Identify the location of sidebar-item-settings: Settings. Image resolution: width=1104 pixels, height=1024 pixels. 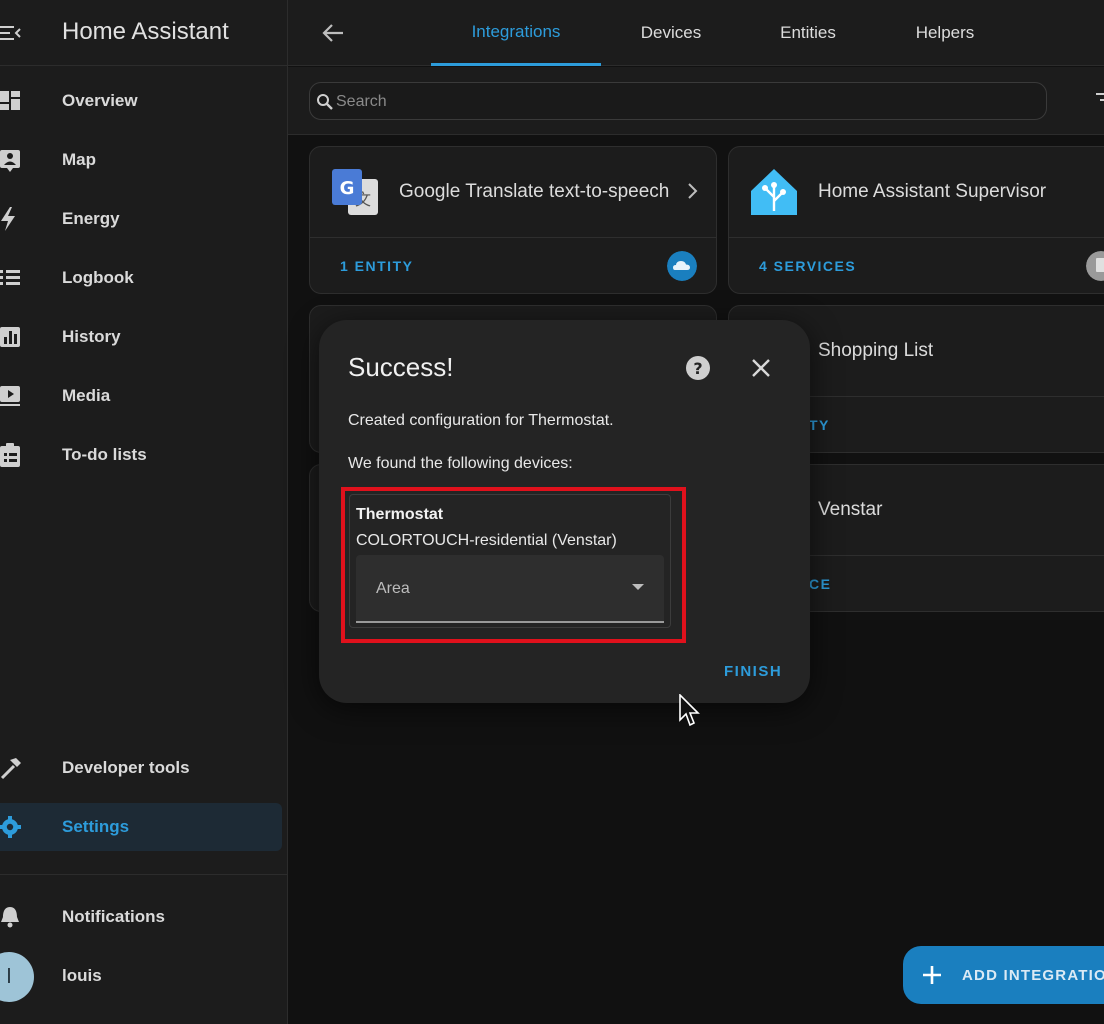
(141, 827).